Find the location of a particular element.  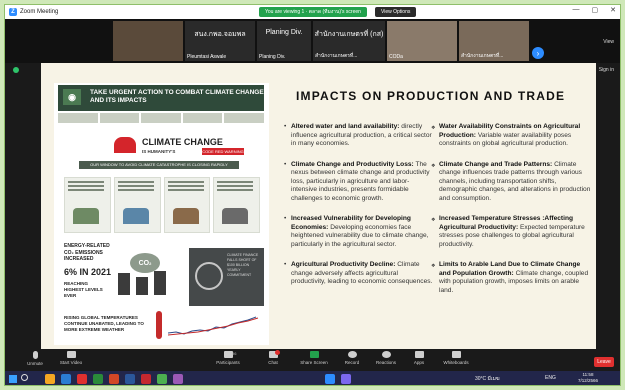

search-icon is located at coordinates (24, 377).